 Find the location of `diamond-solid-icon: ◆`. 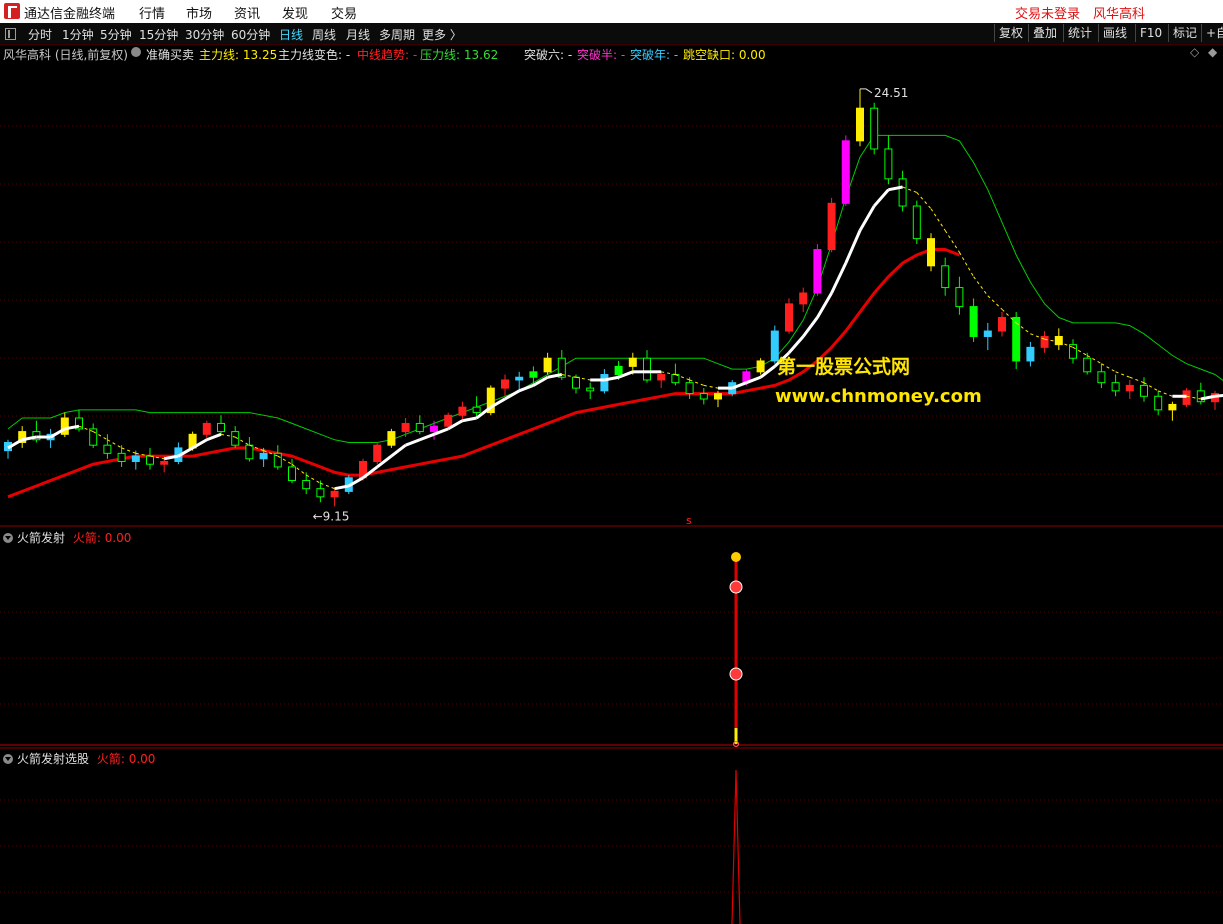

diamond-solid-icon: ◆ is located at coordinates (1212, 52).